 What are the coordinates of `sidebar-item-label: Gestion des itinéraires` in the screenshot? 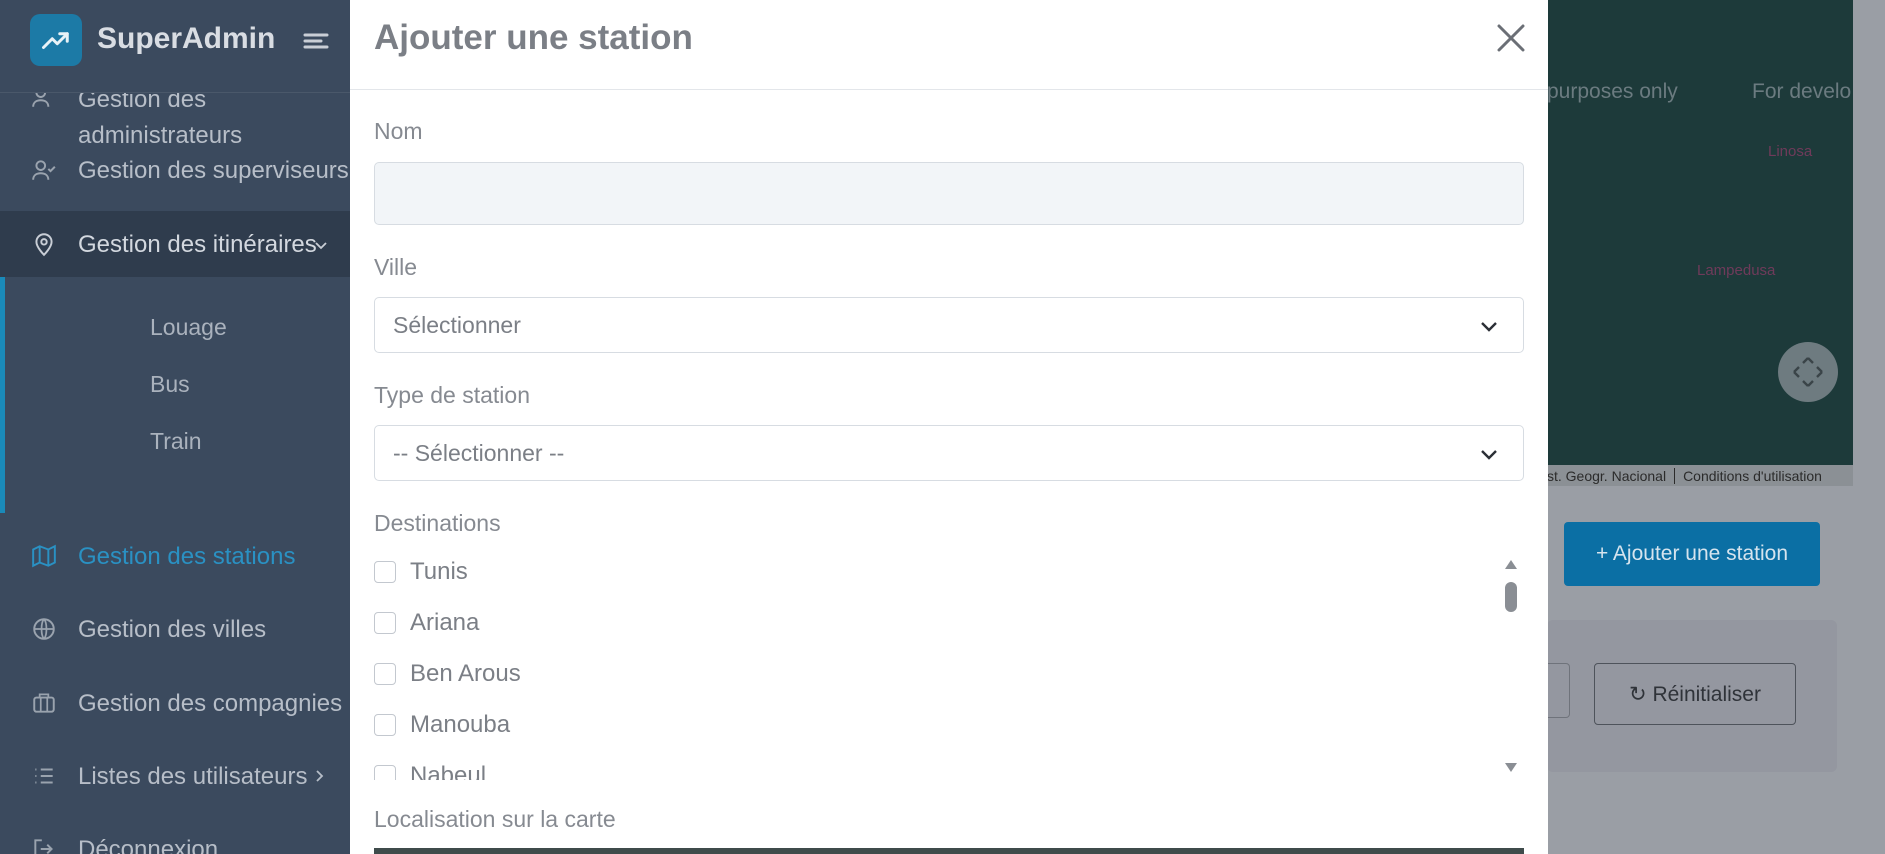 It's located at (197, 244).